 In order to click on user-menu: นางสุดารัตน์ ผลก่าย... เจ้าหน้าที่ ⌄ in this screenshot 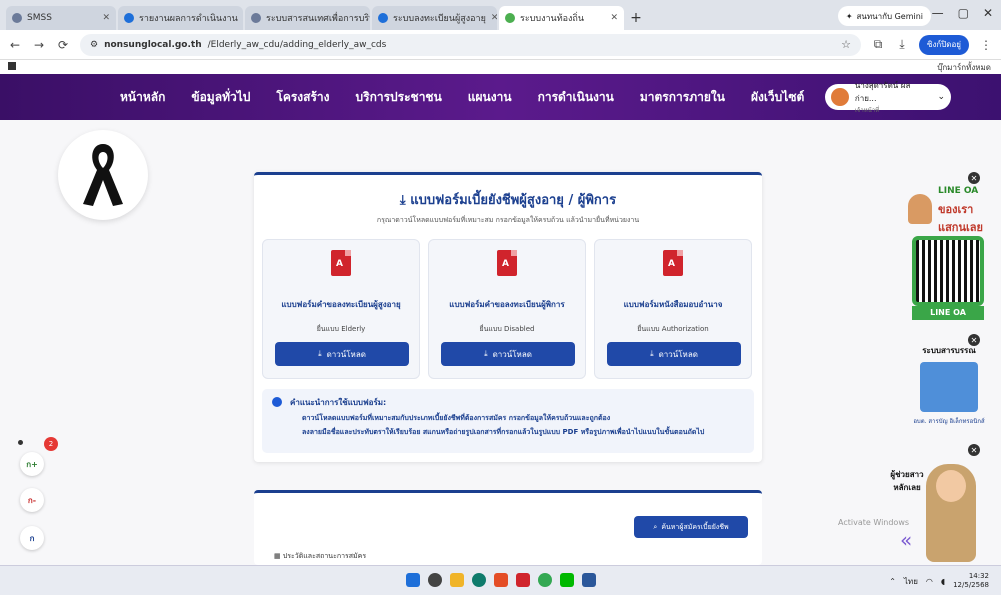, I will do `click(888, 97)`.